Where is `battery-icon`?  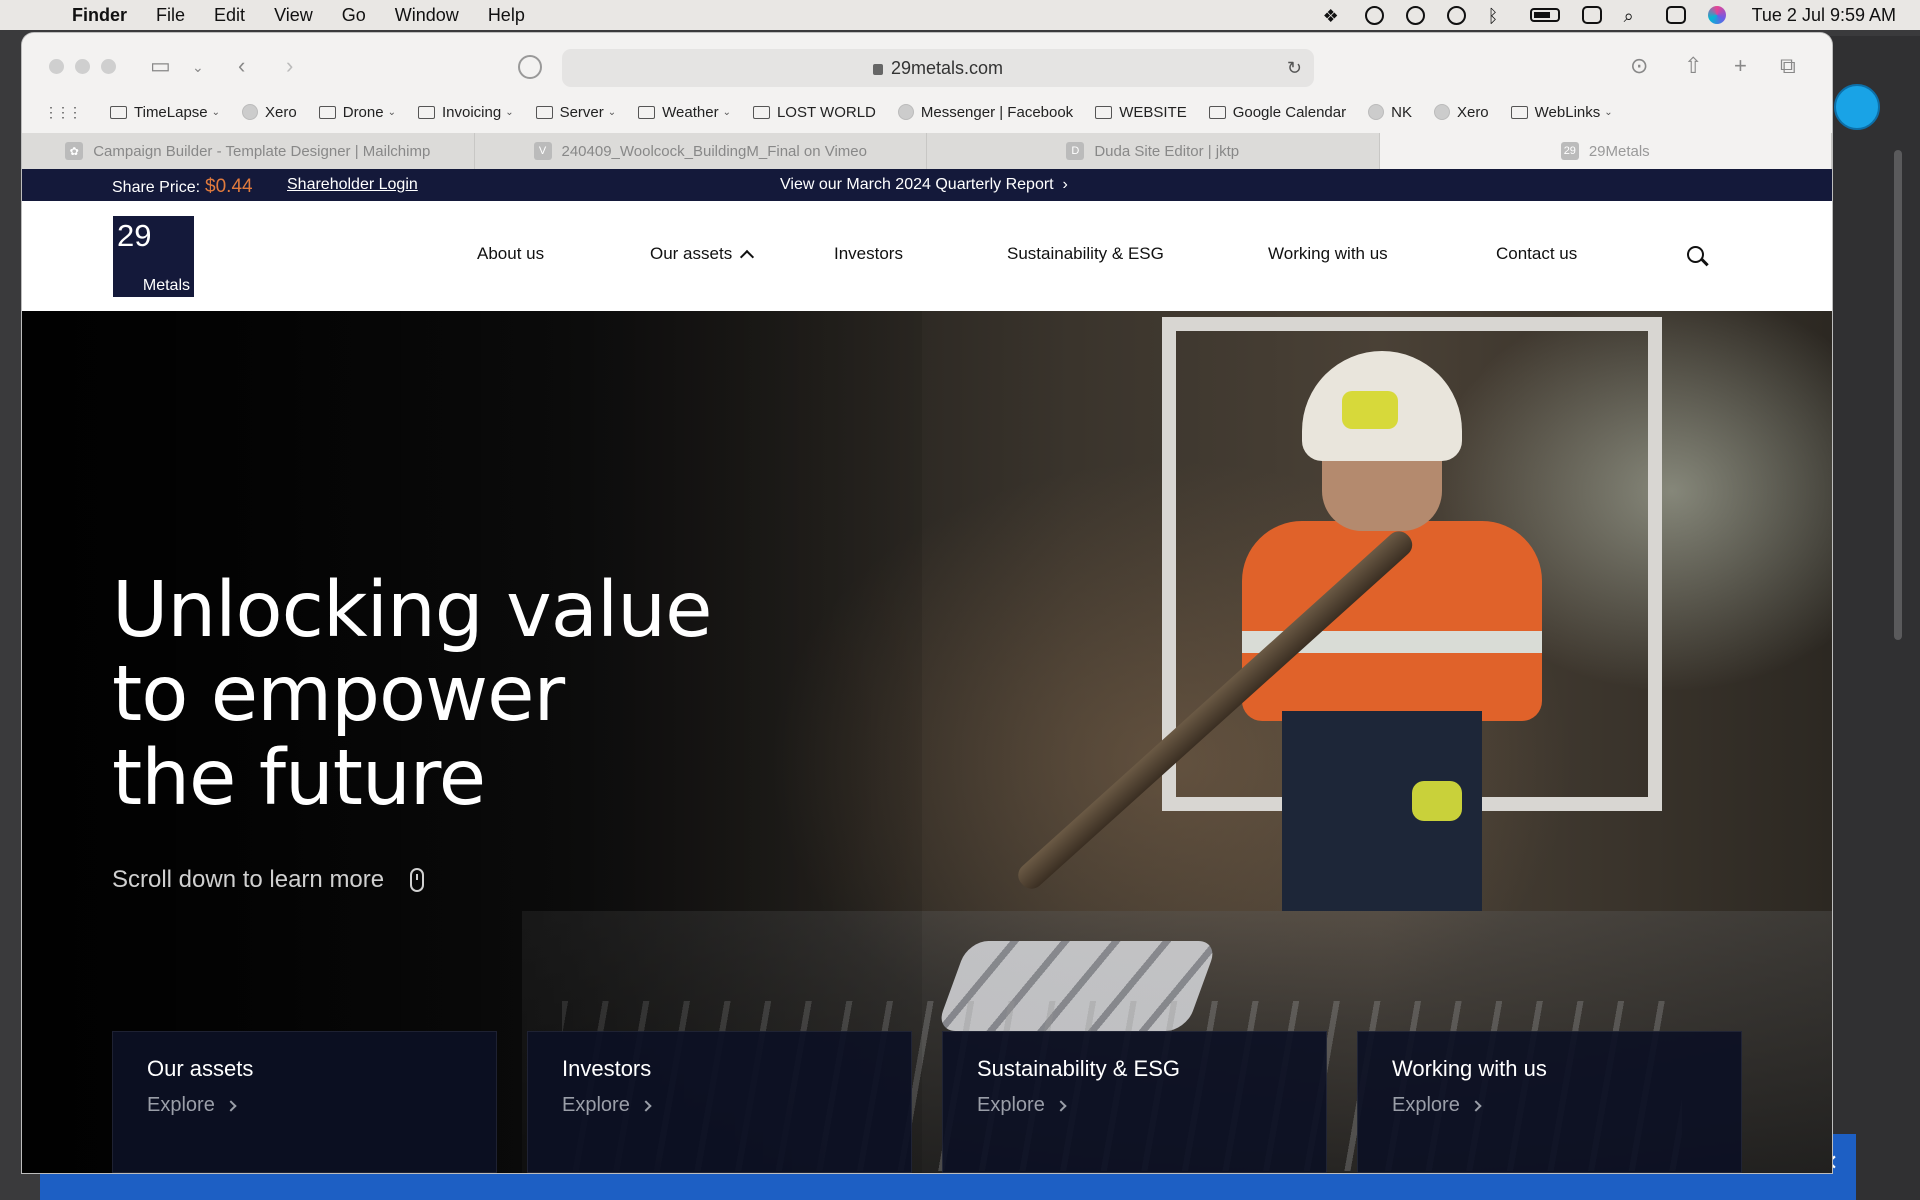 battery-icon is located at coordinates (1544, 15).